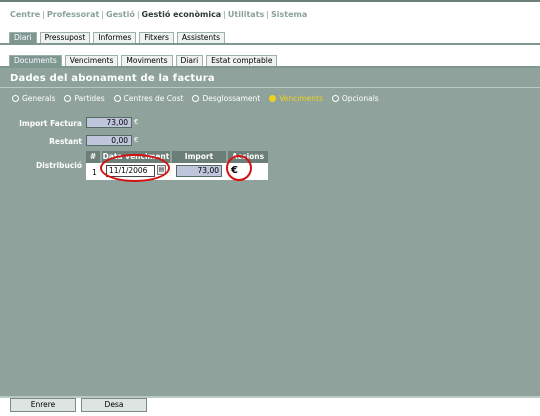 This screenshot has width=540, height=416. Describe the element at coordinates (136, 157) in the screenshot. I see `grid-header-date: Data venciment` at that location.